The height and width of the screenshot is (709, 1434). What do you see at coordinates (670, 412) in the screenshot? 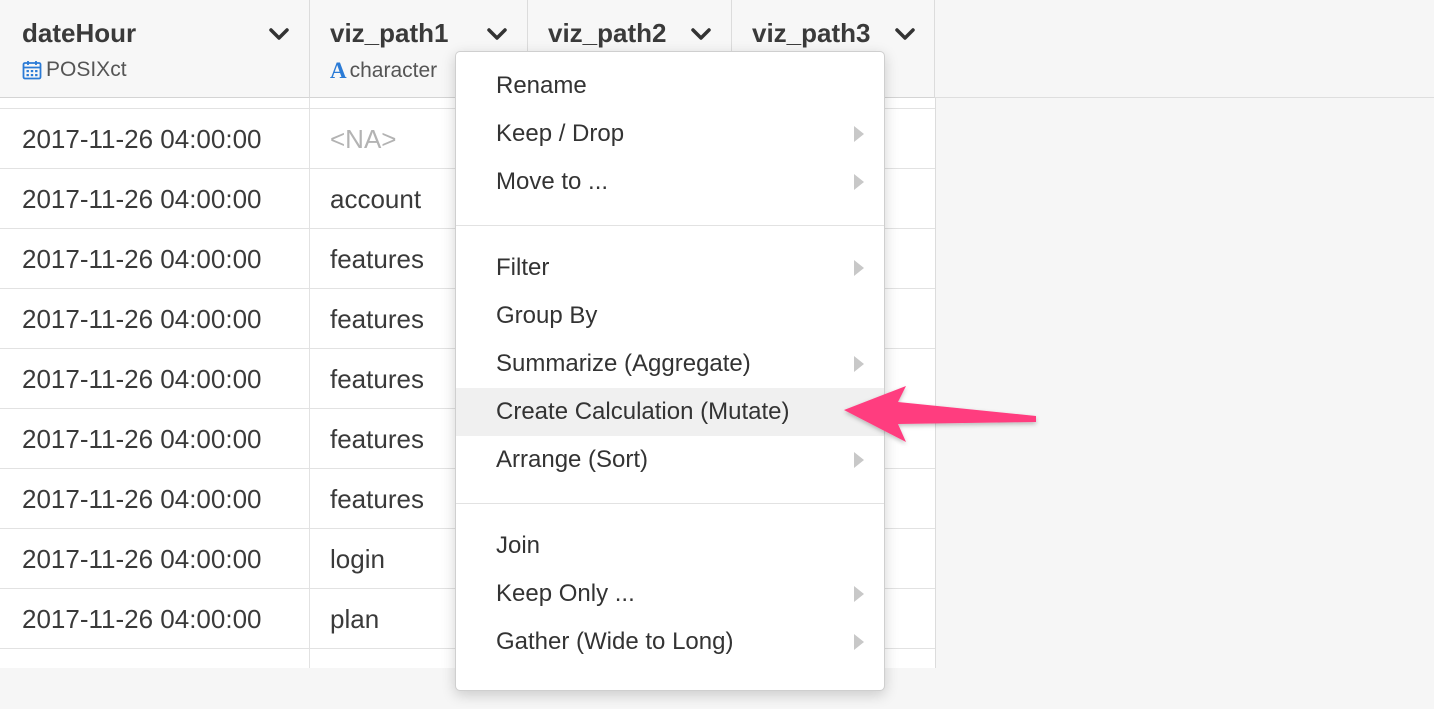
I see `menu-item-create-calculation: Create Calculation (Mutate)` at bounding box center [670, 412].